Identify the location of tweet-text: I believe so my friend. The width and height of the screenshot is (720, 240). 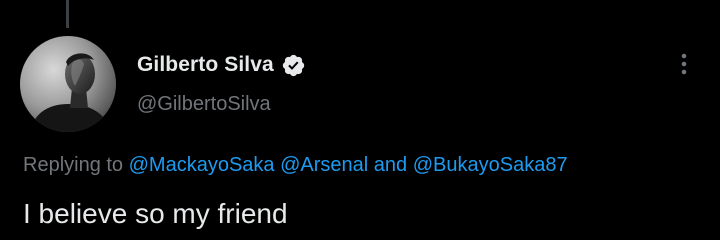
(155, 213).